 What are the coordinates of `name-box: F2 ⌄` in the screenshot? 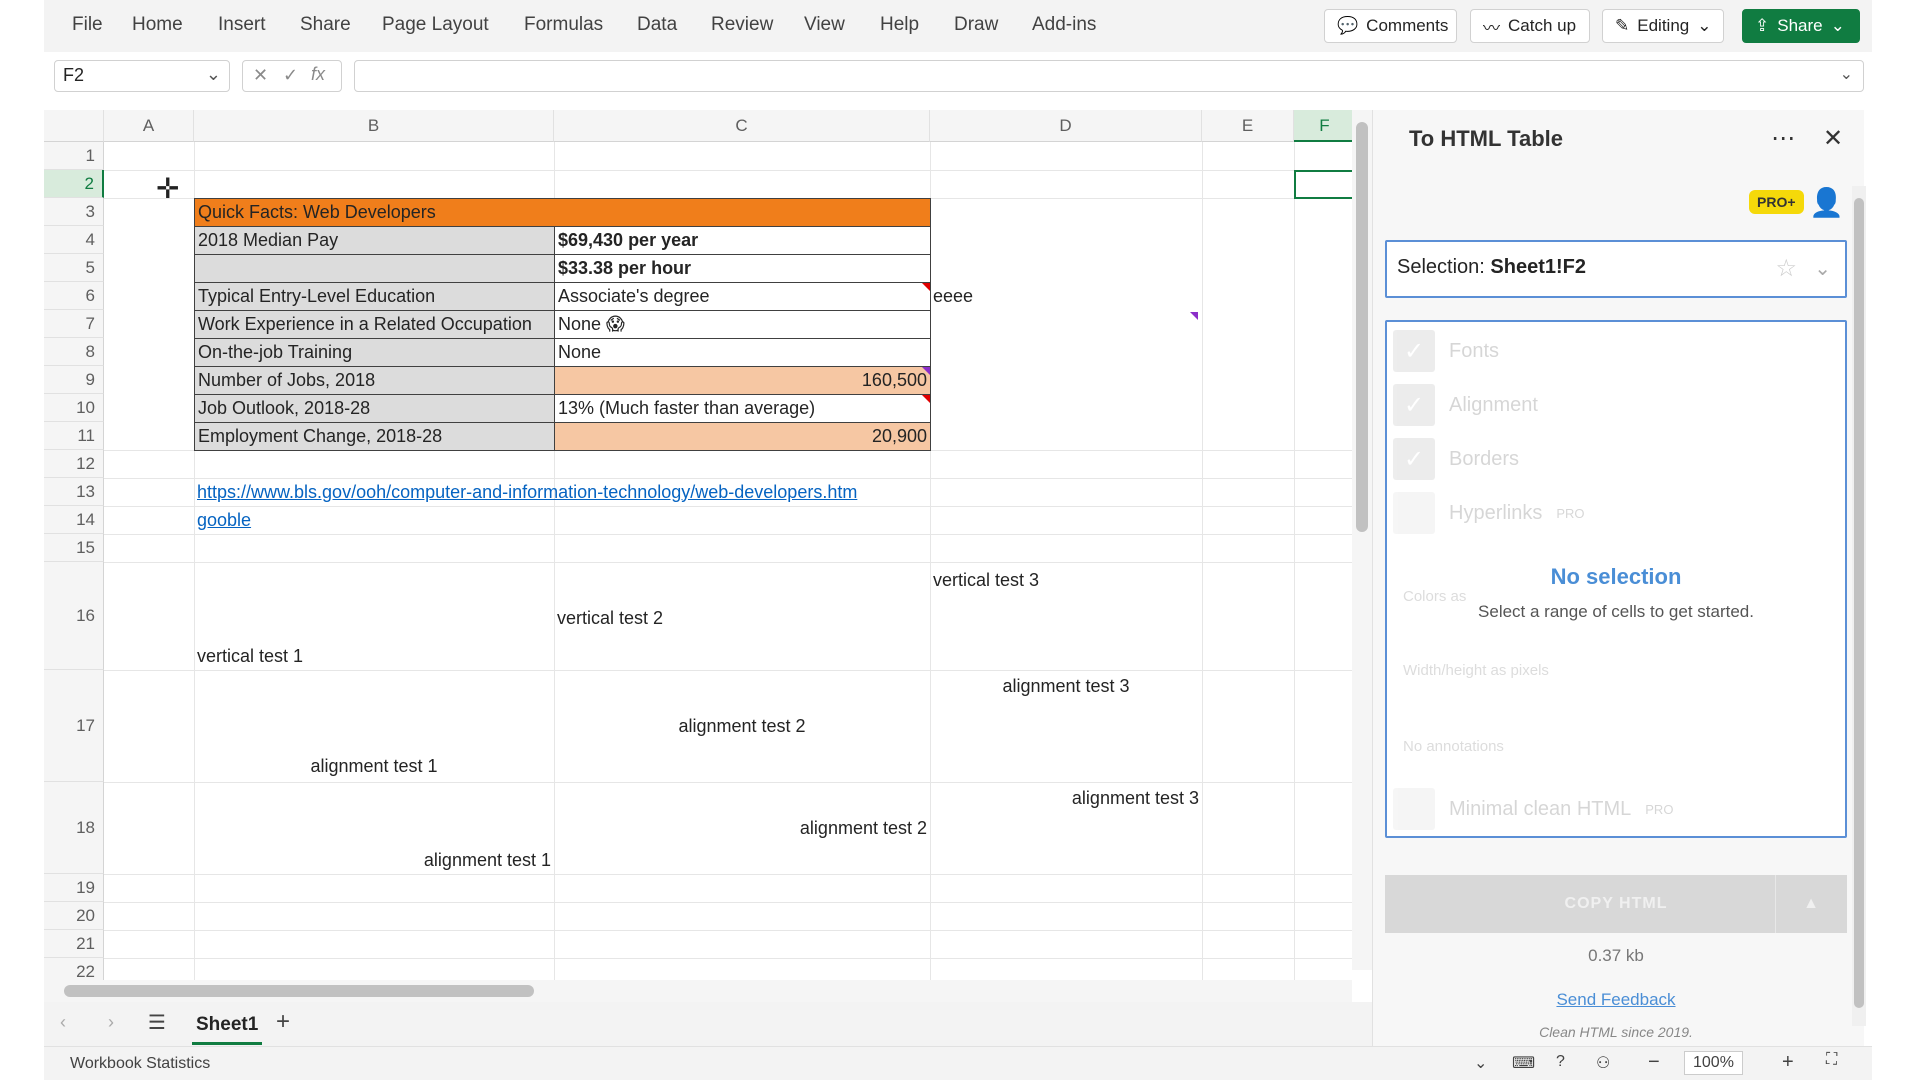 It's located at (142, 76).